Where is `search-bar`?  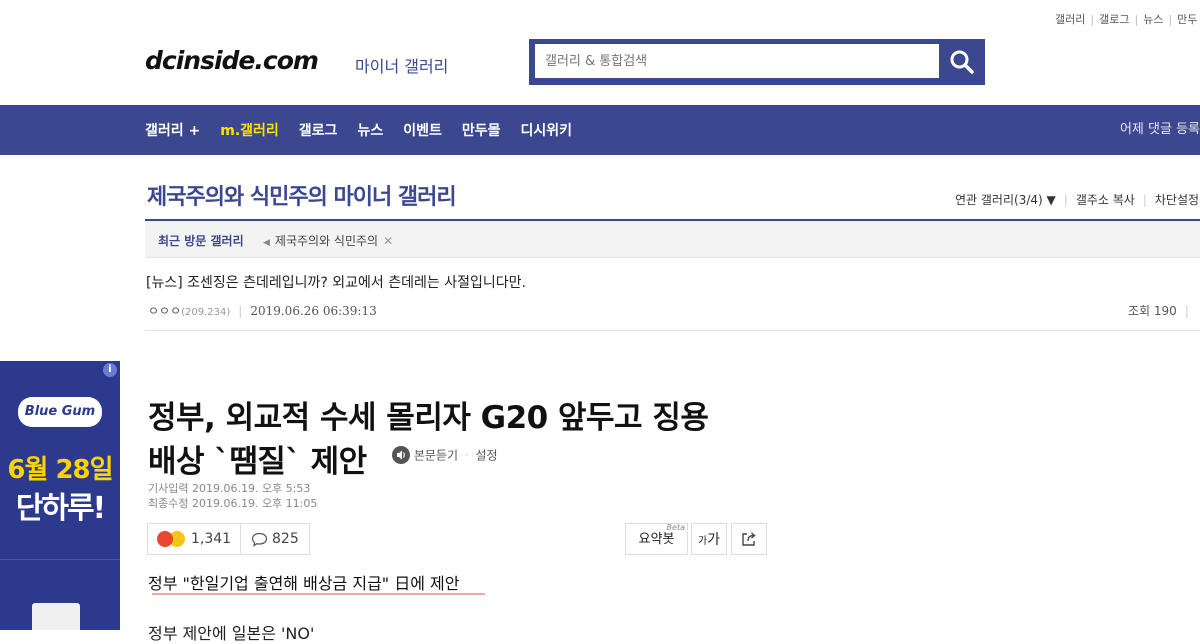 search-bar is located at coordinates (757, 62).